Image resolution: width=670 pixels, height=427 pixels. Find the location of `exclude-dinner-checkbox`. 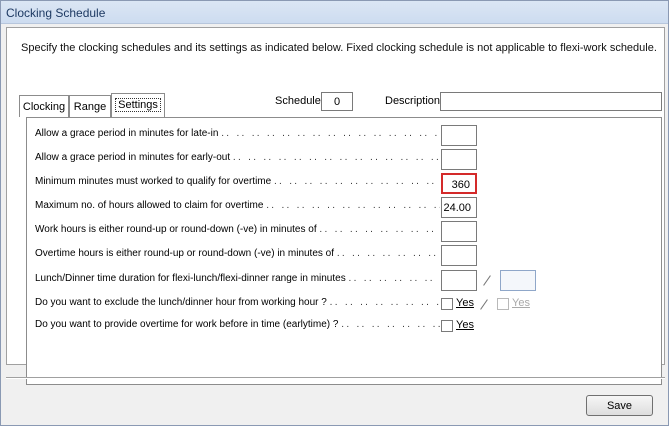

exclude-dinner-checkbox is located at coordinates (503, 304).